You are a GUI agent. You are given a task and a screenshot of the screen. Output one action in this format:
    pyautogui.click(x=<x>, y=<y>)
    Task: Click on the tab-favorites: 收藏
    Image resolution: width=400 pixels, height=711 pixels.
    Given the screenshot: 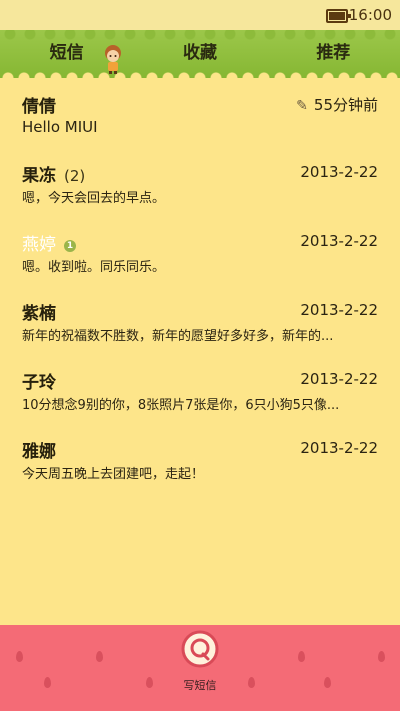 What is the action you would take?
    pyautogui.click(x=199, y=53)
    